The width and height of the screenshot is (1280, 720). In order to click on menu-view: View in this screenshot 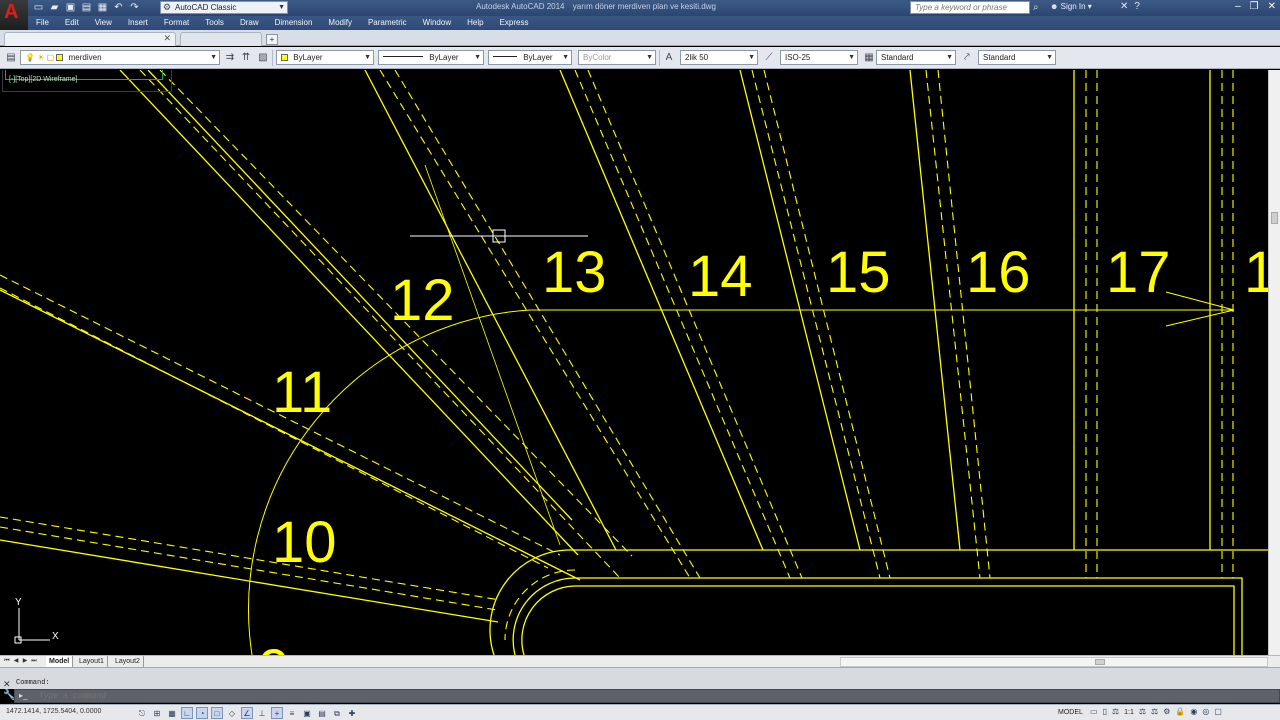, I will do `click(103, 23)`.